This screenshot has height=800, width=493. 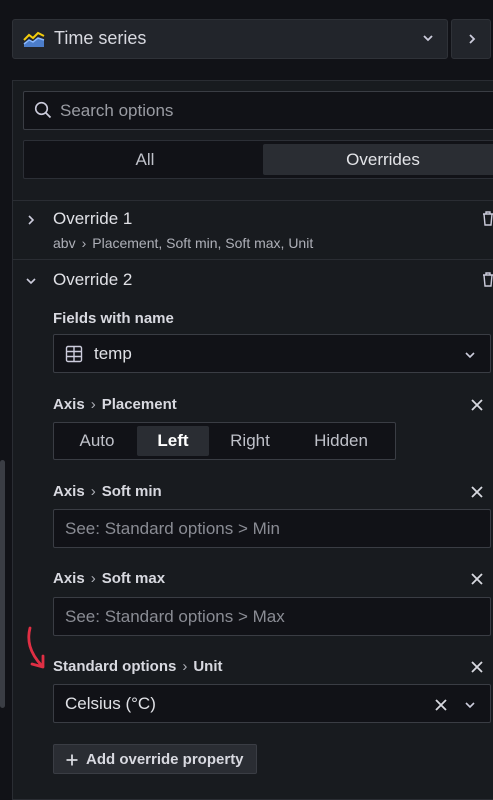 I want to click on placement-radio-group: Auto Left Right Hidden, so click(x=224, y=441).